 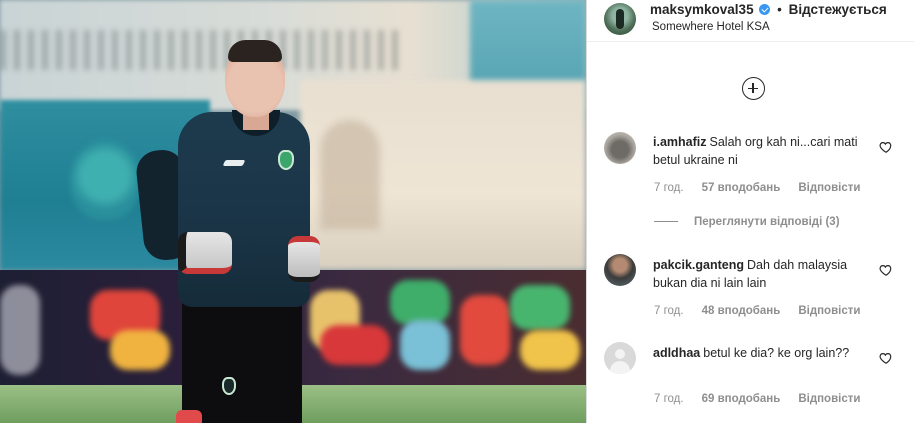 I want to click on comment-meta: 7 год. 69 вподобань Відповісти, so click(x=766, y=399).